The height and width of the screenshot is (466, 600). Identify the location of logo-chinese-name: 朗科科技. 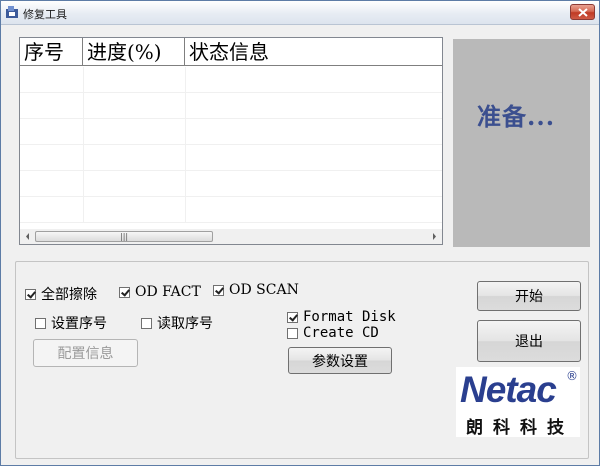
(520, 428).